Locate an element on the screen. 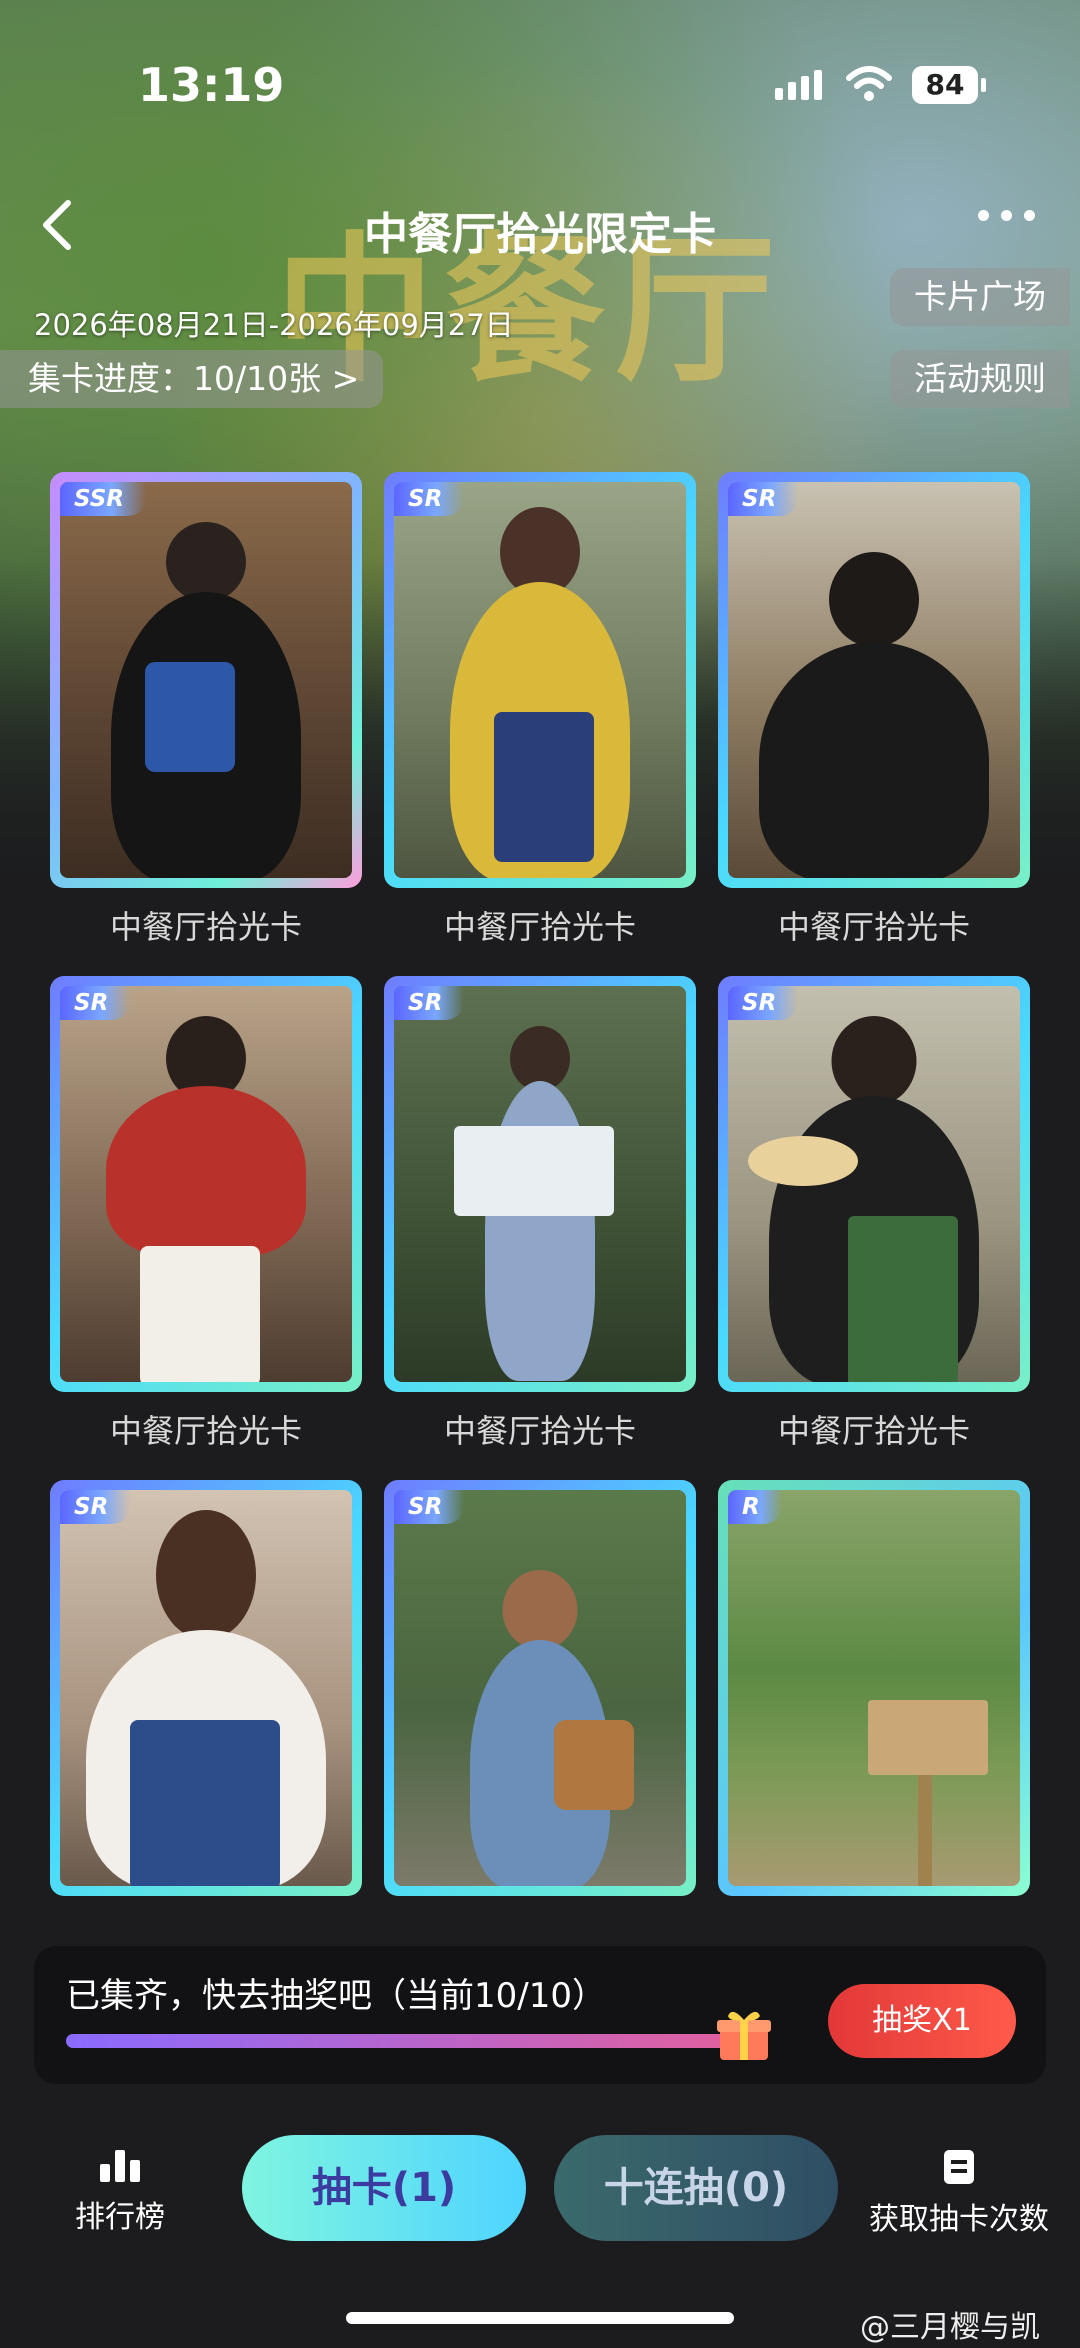 This screenshot has width=1080, height=2348. card-photo: SSR is located at coordinates (206, 680).